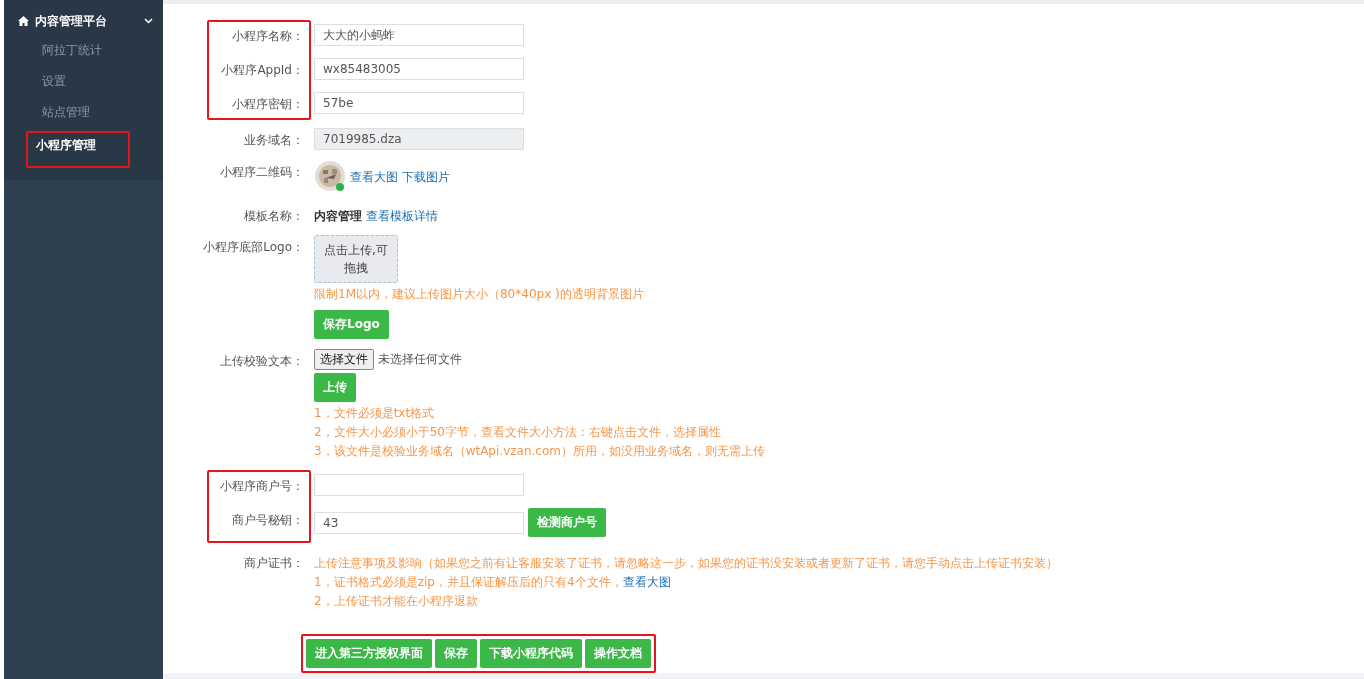 The height and width of the screenshot is (679, 1364). What do you see at coordinates (83, 21) in the screenshot?
I see `sidebar-header: 内容管理平台` at bounding box center [83, 21].